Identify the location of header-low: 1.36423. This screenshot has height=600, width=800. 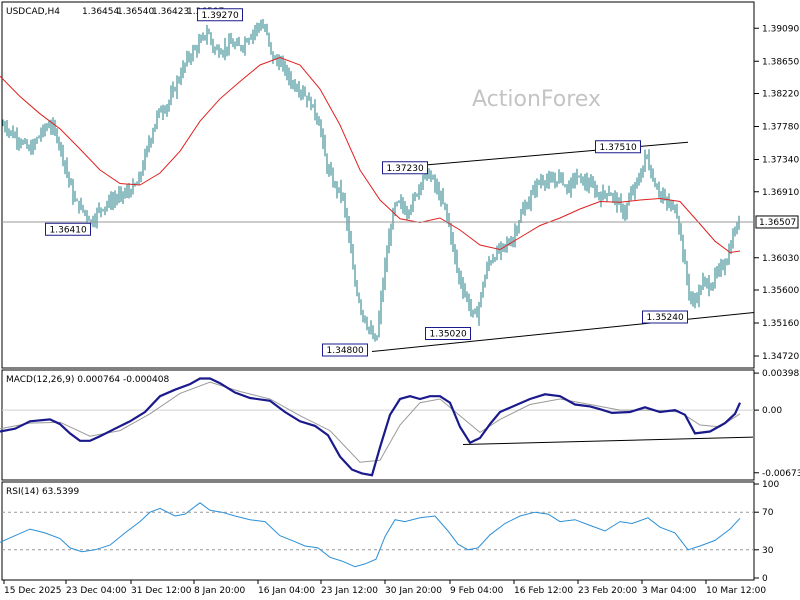
(170, 12).